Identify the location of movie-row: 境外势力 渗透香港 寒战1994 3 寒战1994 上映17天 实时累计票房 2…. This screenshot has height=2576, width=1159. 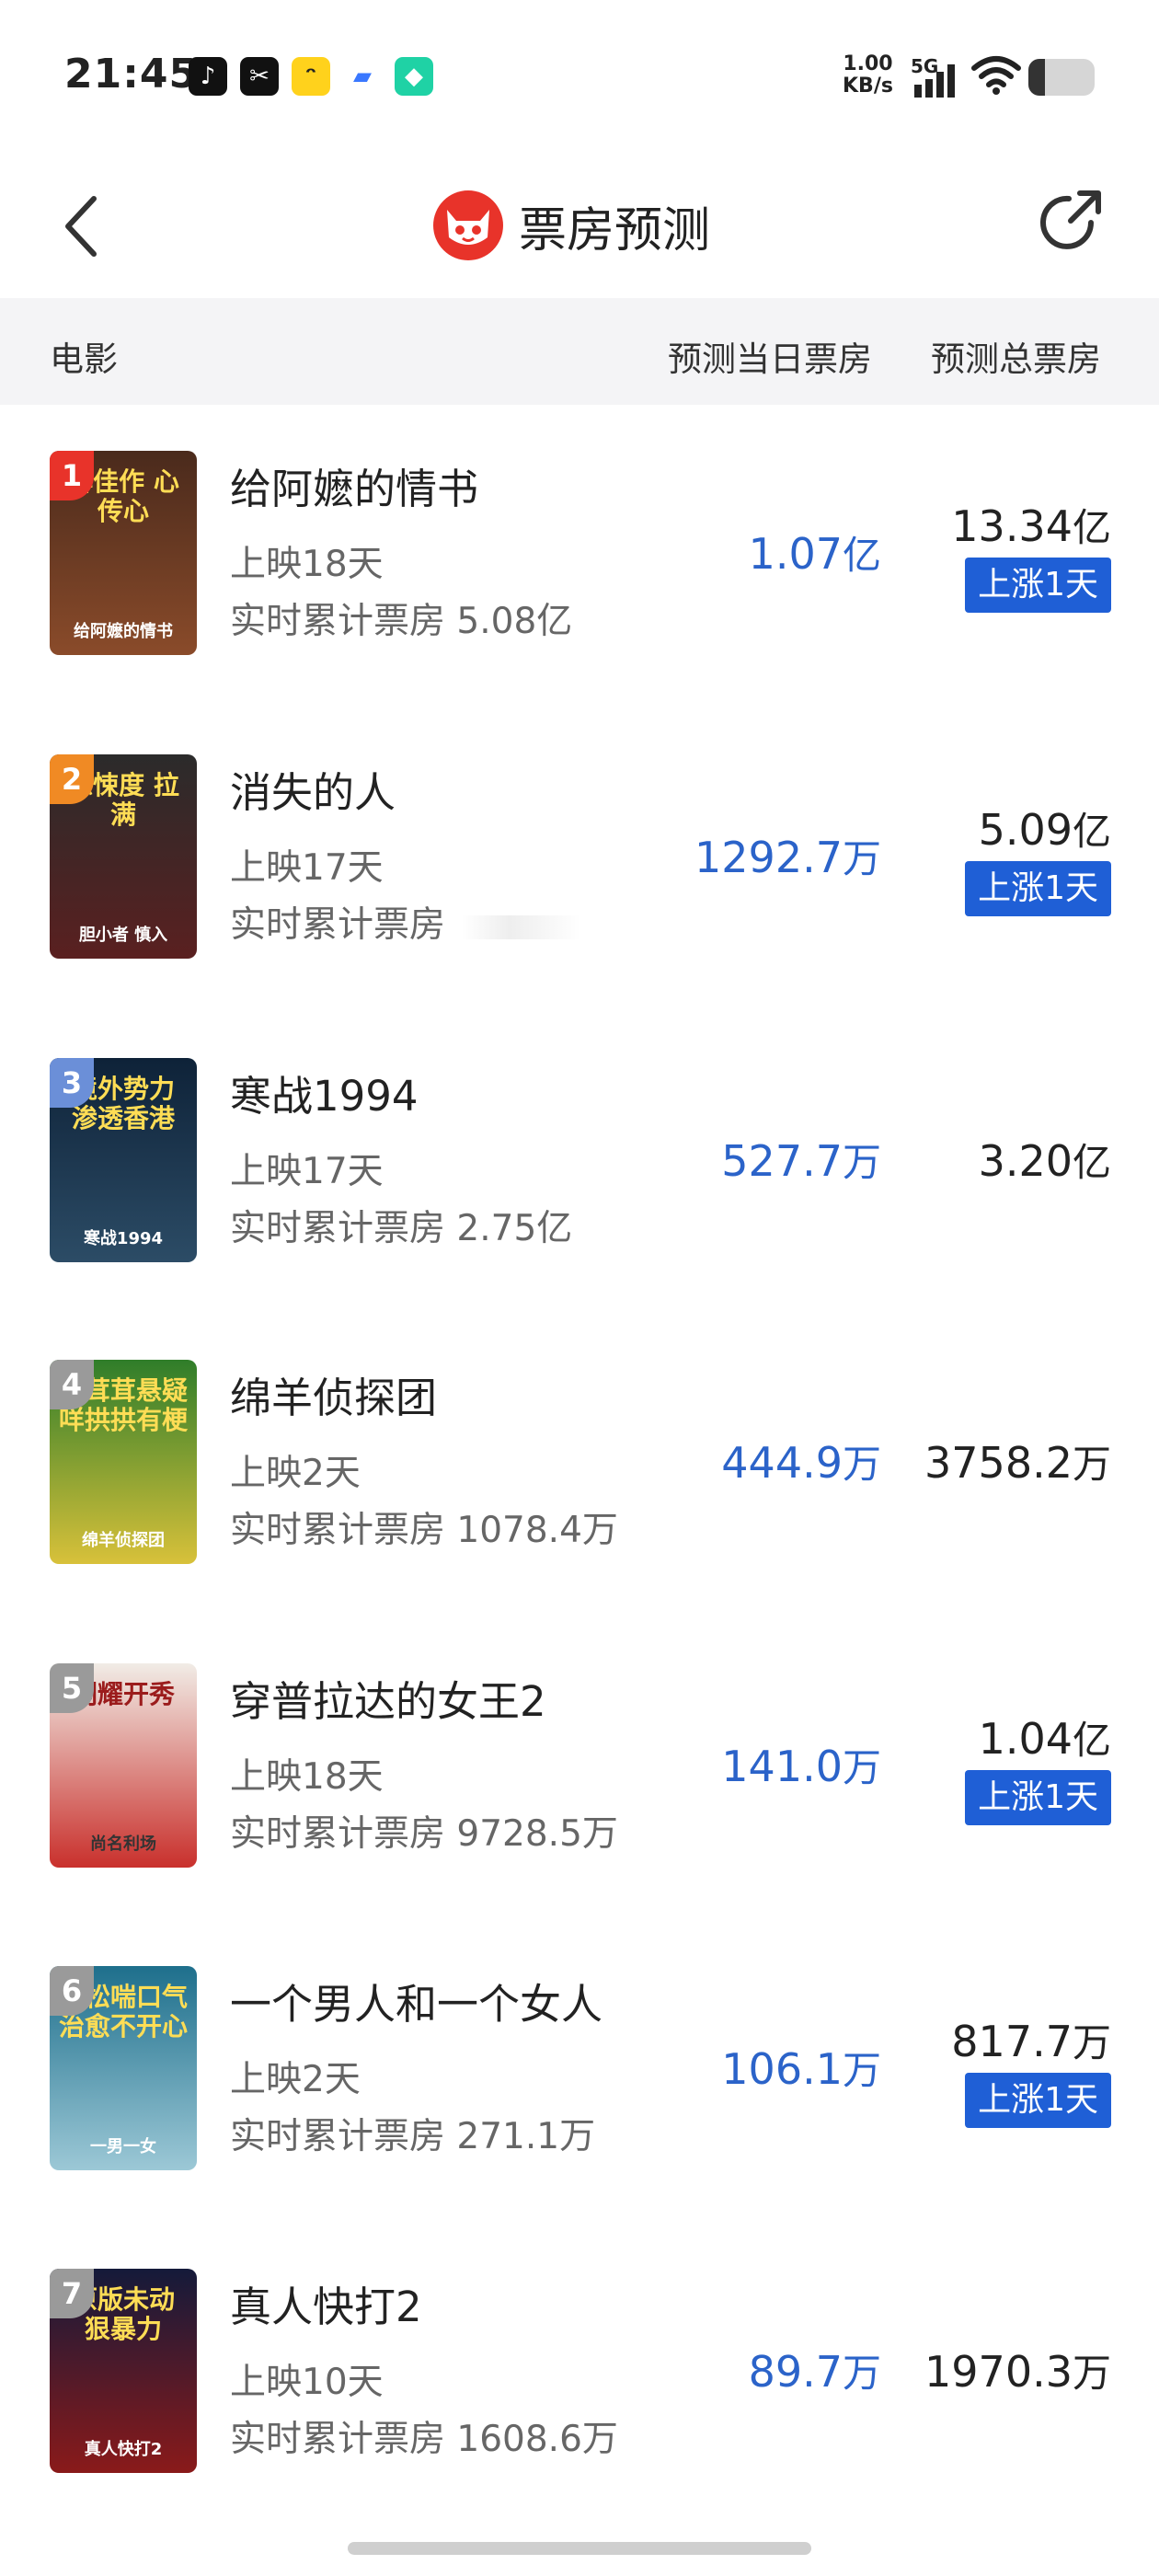
(579, 1163).